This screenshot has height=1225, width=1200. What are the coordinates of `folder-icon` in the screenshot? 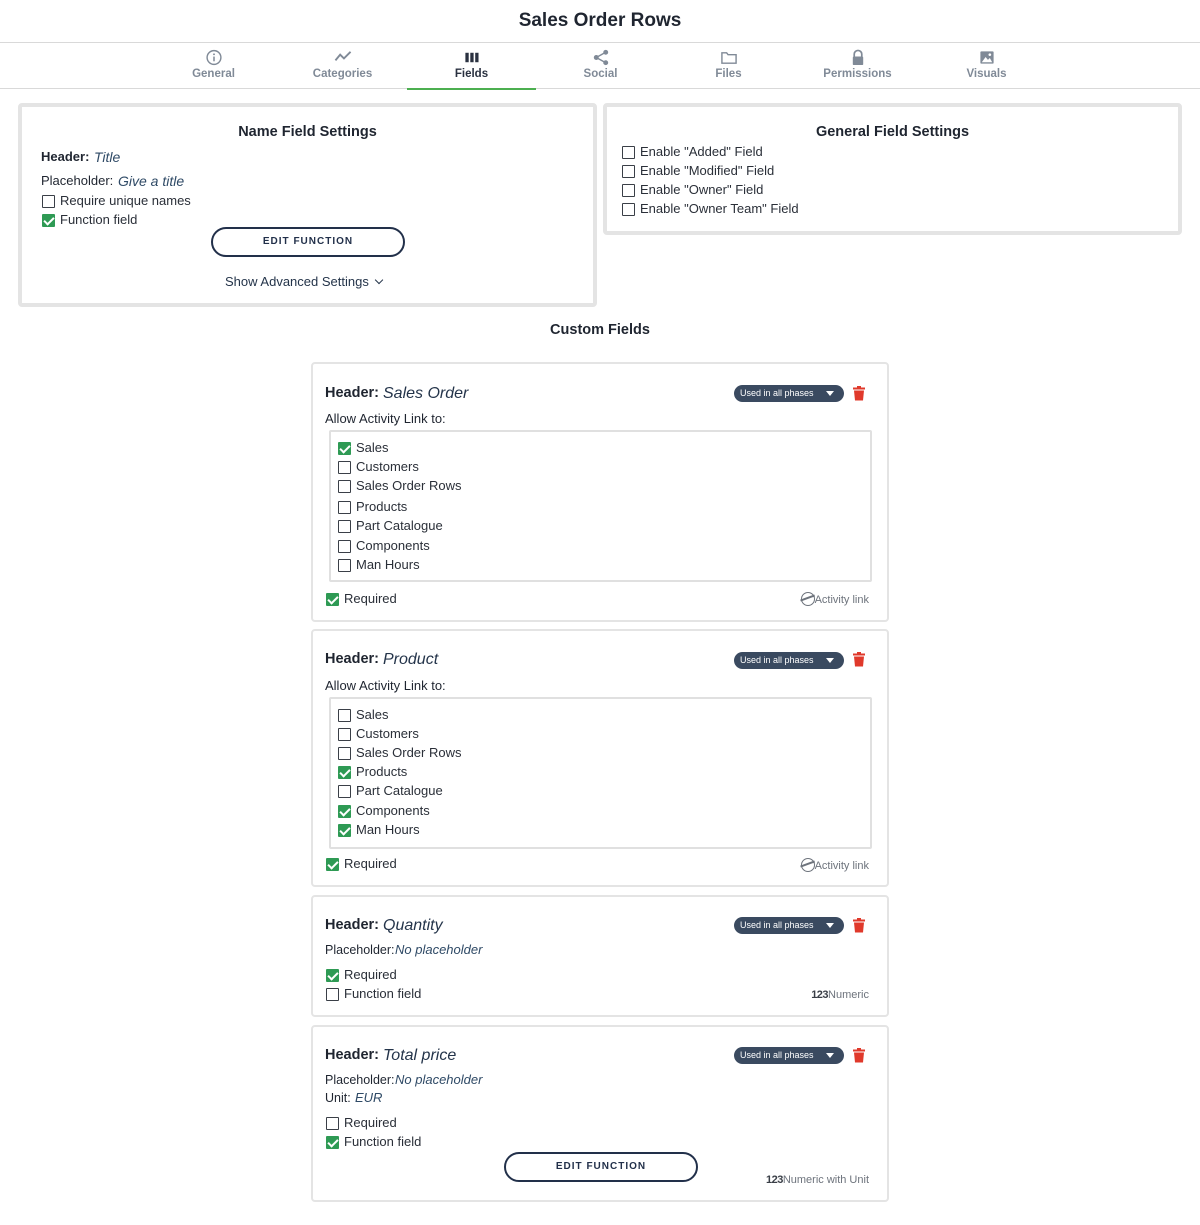 It's located at (728, 58).